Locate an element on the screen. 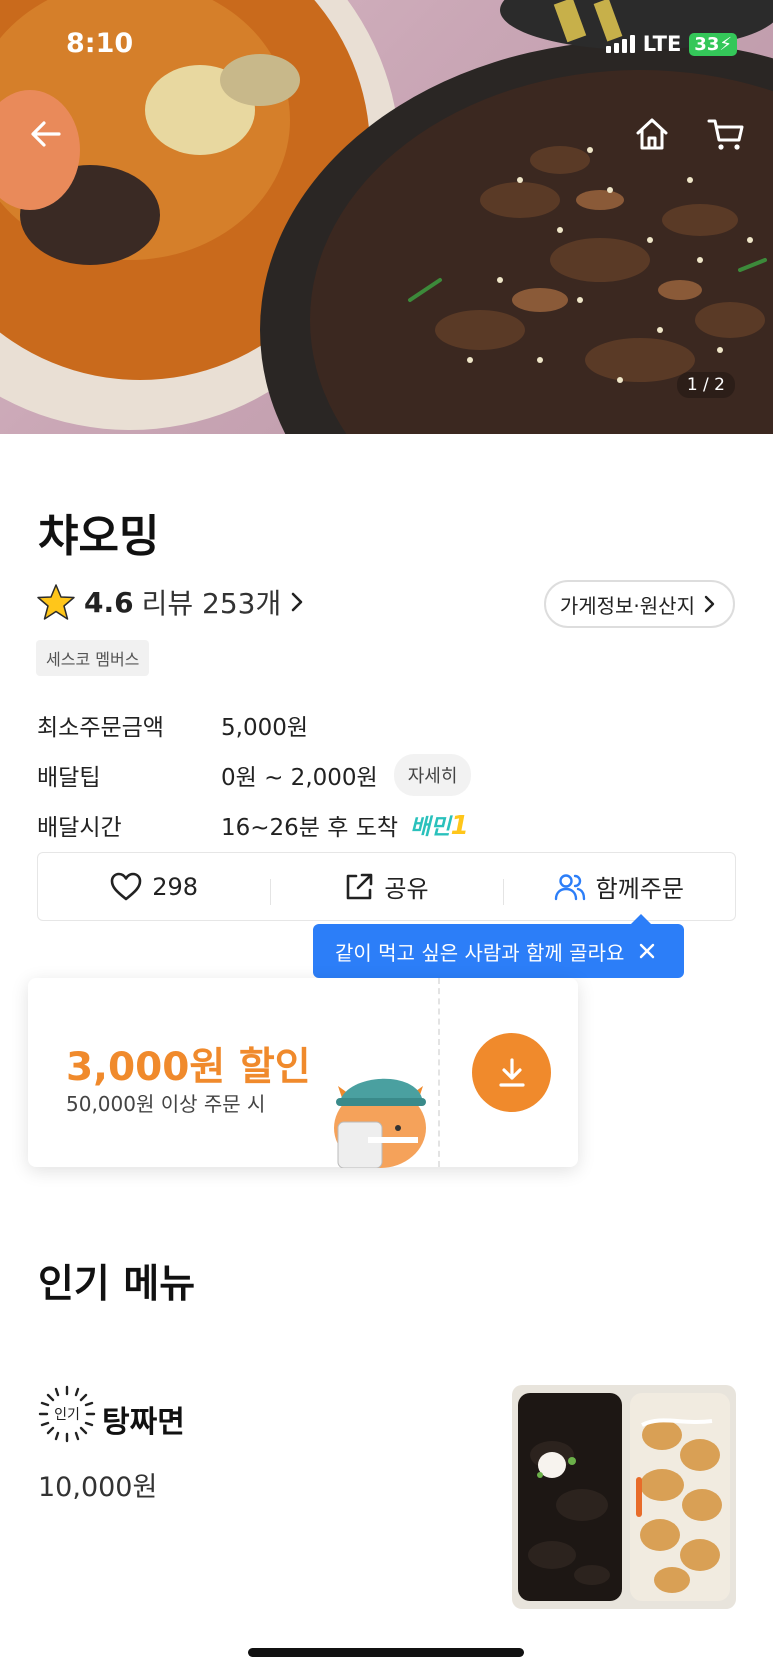  group-order-tooltip: 같이 먹고 싶은 사람과 함께 골라요 is located at coordinates (498, 946).